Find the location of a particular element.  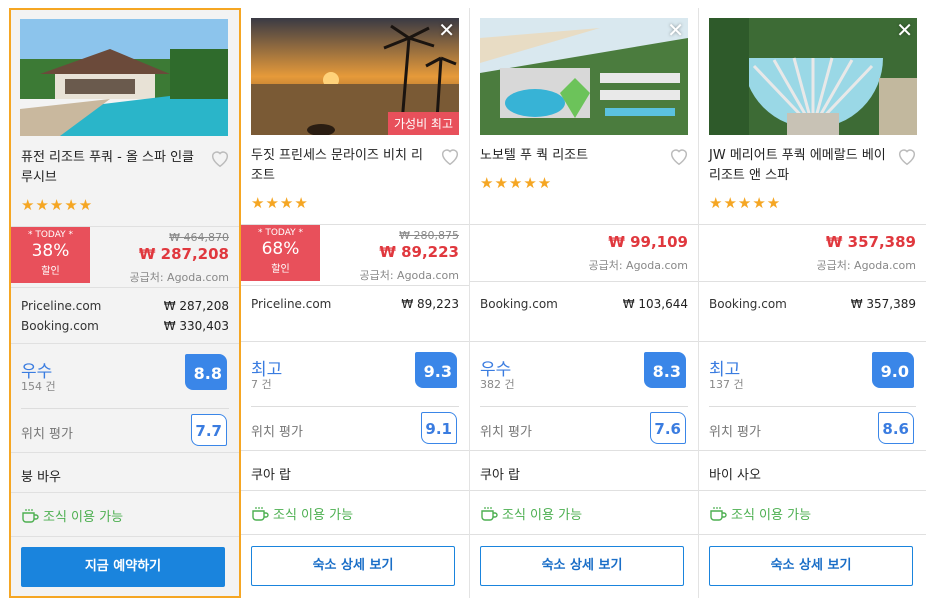

other-prices-list: Booking.com ₩ 357,389 is located at coordinates (812, 304).